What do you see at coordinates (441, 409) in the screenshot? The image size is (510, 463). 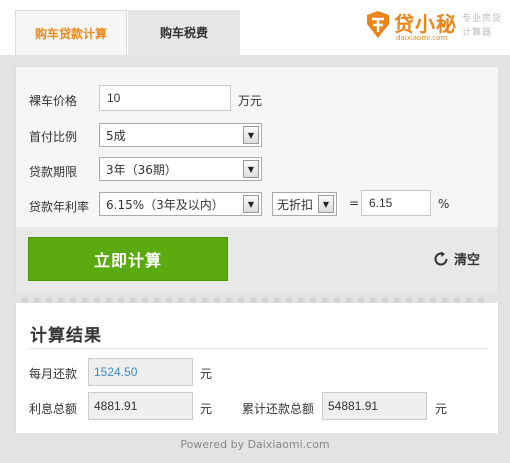 I see `total-unit: 元` at bounding box center [441, 409].